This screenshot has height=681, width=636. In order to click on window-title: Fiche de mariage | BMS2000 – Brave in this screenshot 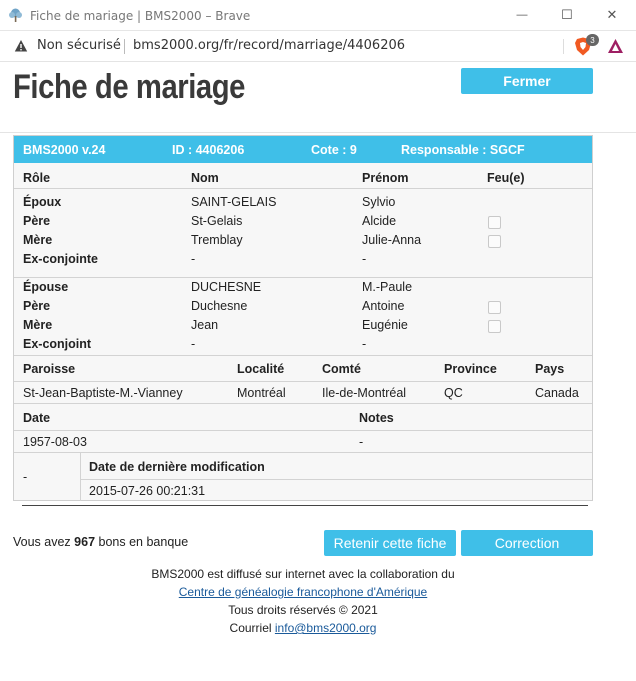, I will do `click(140, 16)`.